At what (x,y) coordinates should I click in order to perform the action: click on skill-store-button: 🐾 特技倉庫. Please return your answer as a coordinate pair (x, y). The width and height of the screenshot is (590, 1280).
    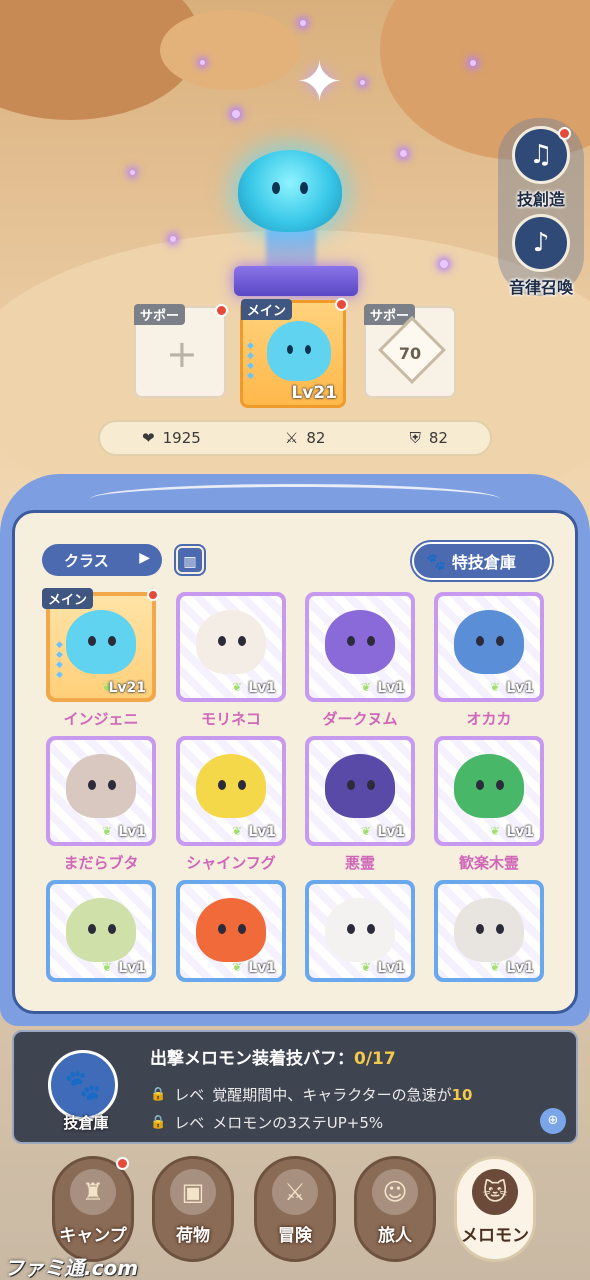
    Looking at the image, I should click on (482, 561).